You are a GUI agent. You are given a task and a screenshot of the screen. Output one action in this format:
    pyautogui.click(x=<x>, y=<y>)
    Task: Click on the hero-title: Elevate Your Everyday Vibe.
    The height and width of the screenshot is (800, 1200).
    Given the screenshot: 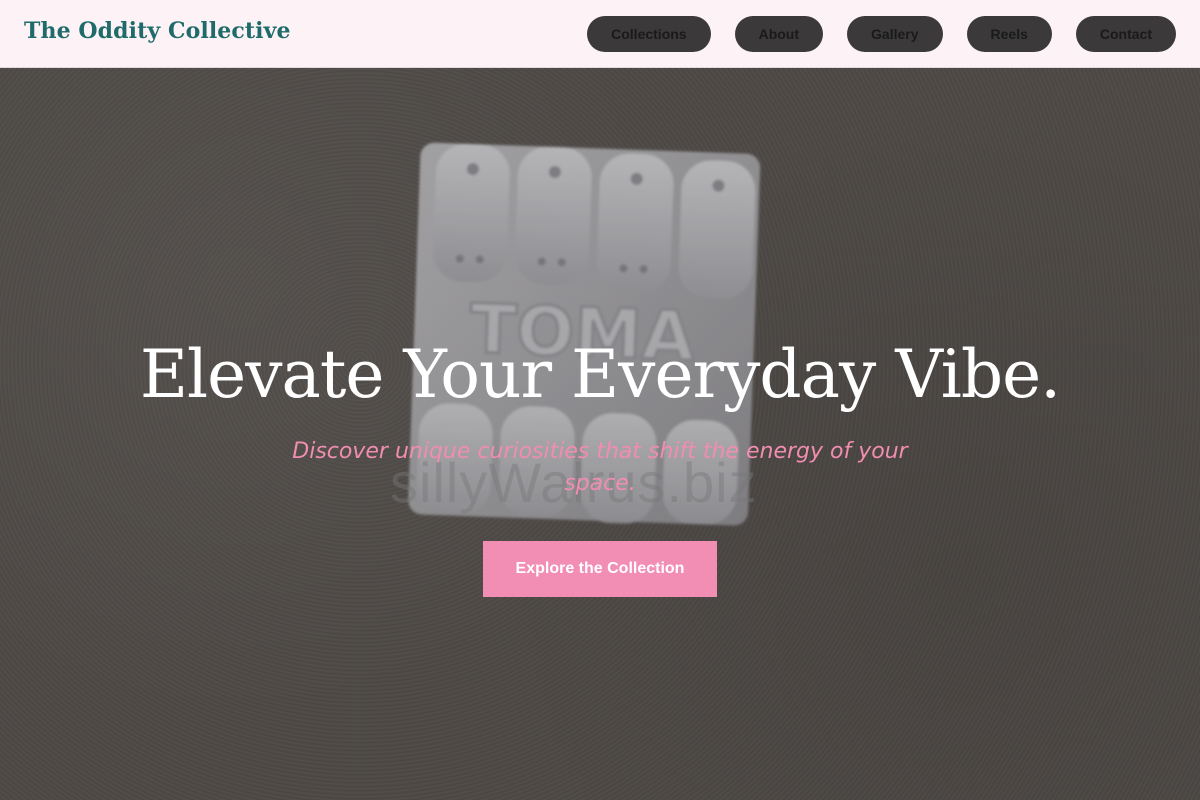 What is the action you would take?
    pyautogui.click(x=600, y=374)
    